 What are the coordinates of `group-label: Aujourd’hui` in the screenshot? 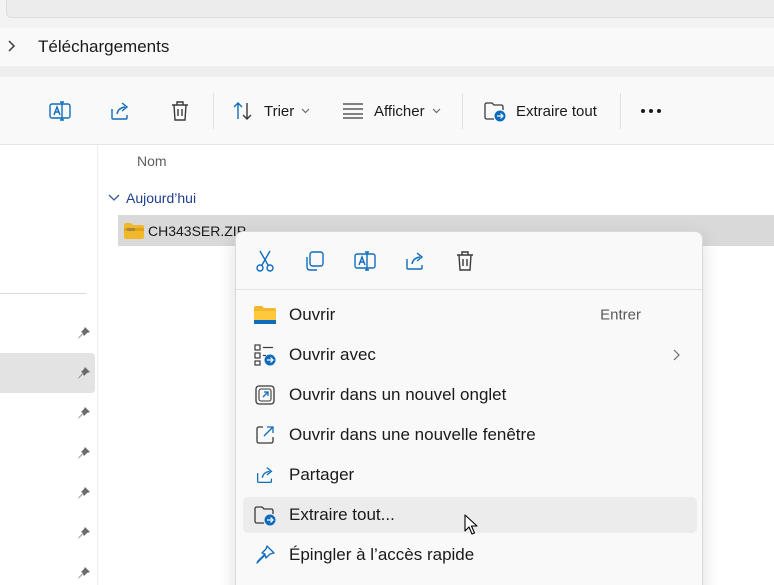 It's located at (161, 198).